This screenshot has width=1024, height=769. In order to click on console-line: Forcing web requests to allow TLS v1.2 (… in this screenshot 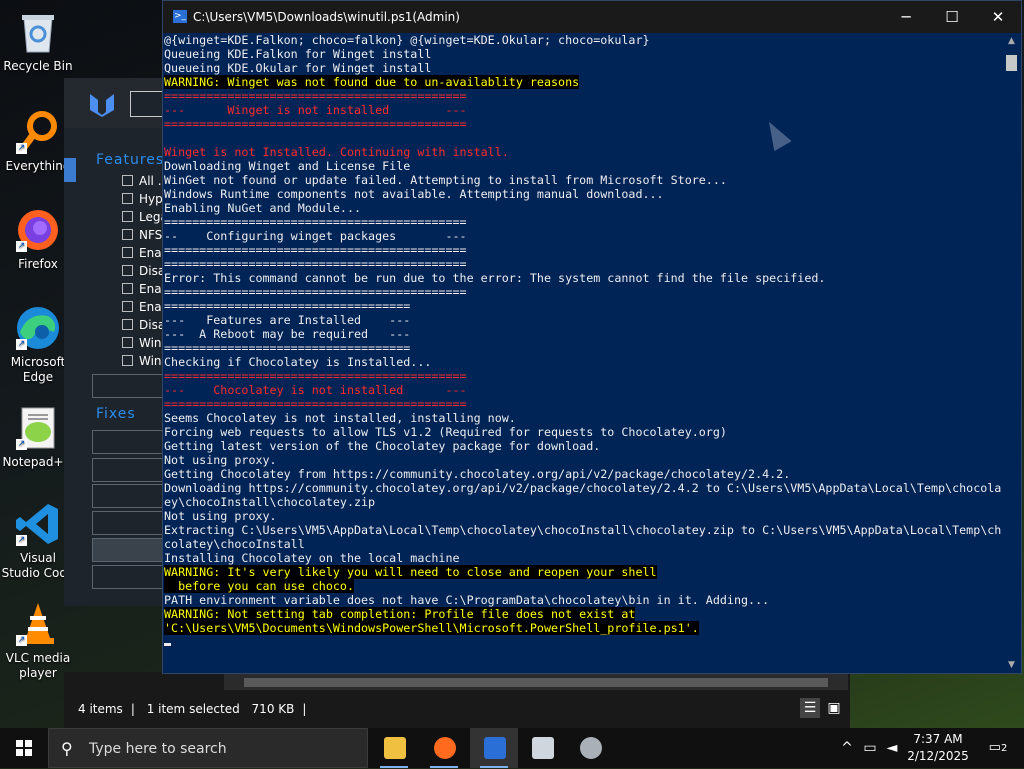, I will do `click(445, 432)`.